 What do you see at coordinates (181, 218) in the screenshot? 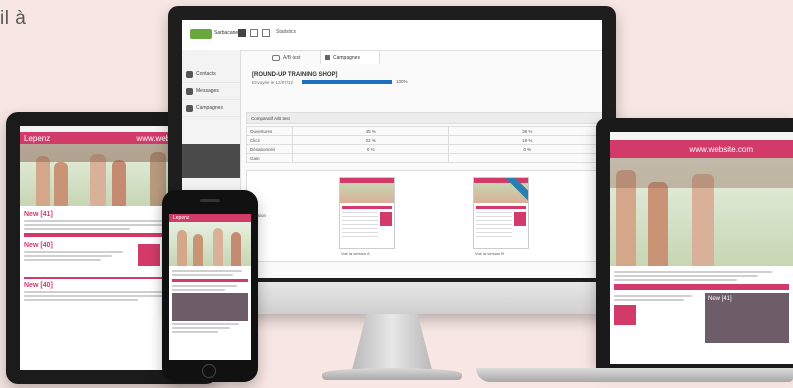
I see `phone-brand: Lepenz` at bounding box center [181, 218].